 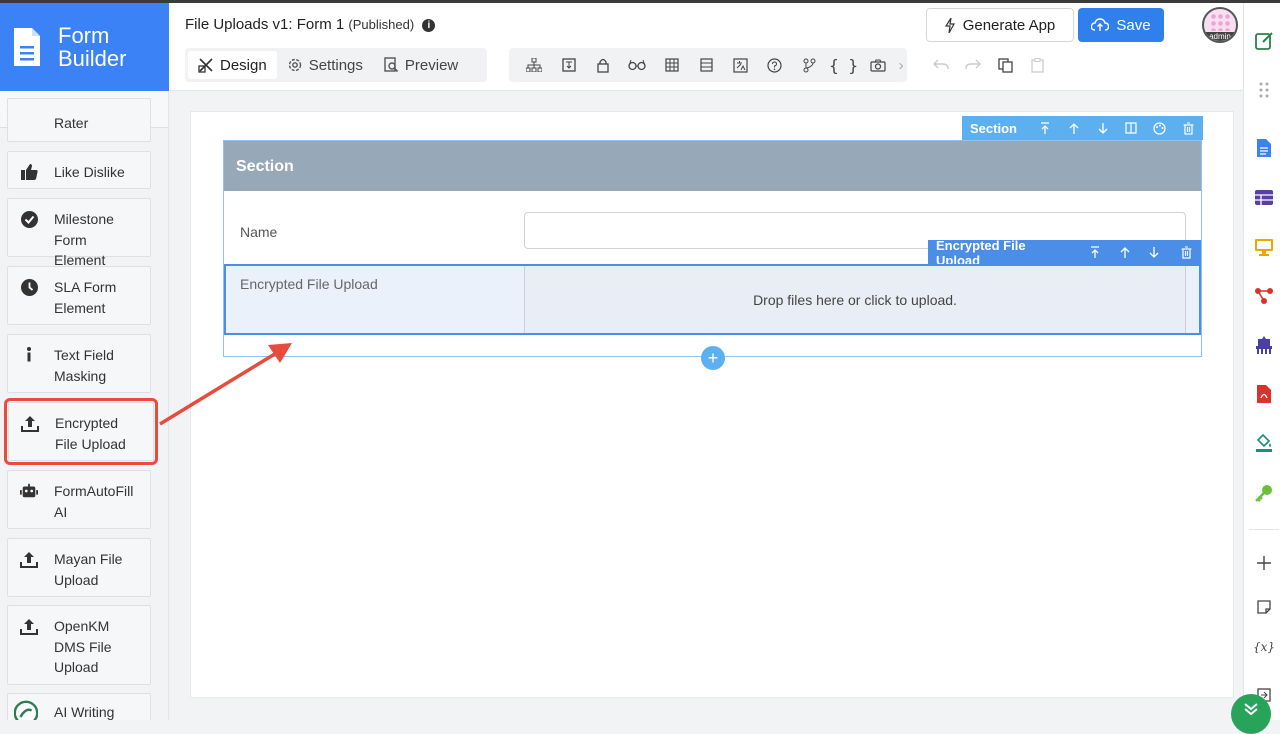 I want to click on encrypted-file-upload-label: Encrypted File Upload, so click(x=309, y=284).